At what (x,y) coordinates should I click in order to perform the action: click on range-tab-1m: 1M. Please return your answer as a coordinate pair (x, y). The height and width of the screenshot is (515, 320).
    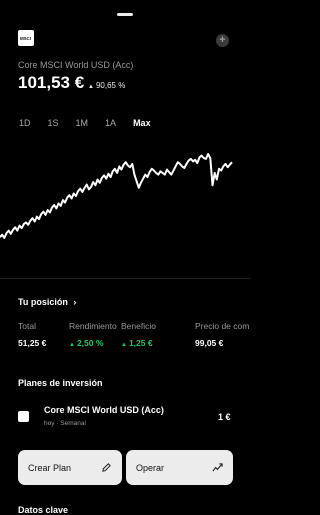
    Looking at the image, I should click on (82, 123).